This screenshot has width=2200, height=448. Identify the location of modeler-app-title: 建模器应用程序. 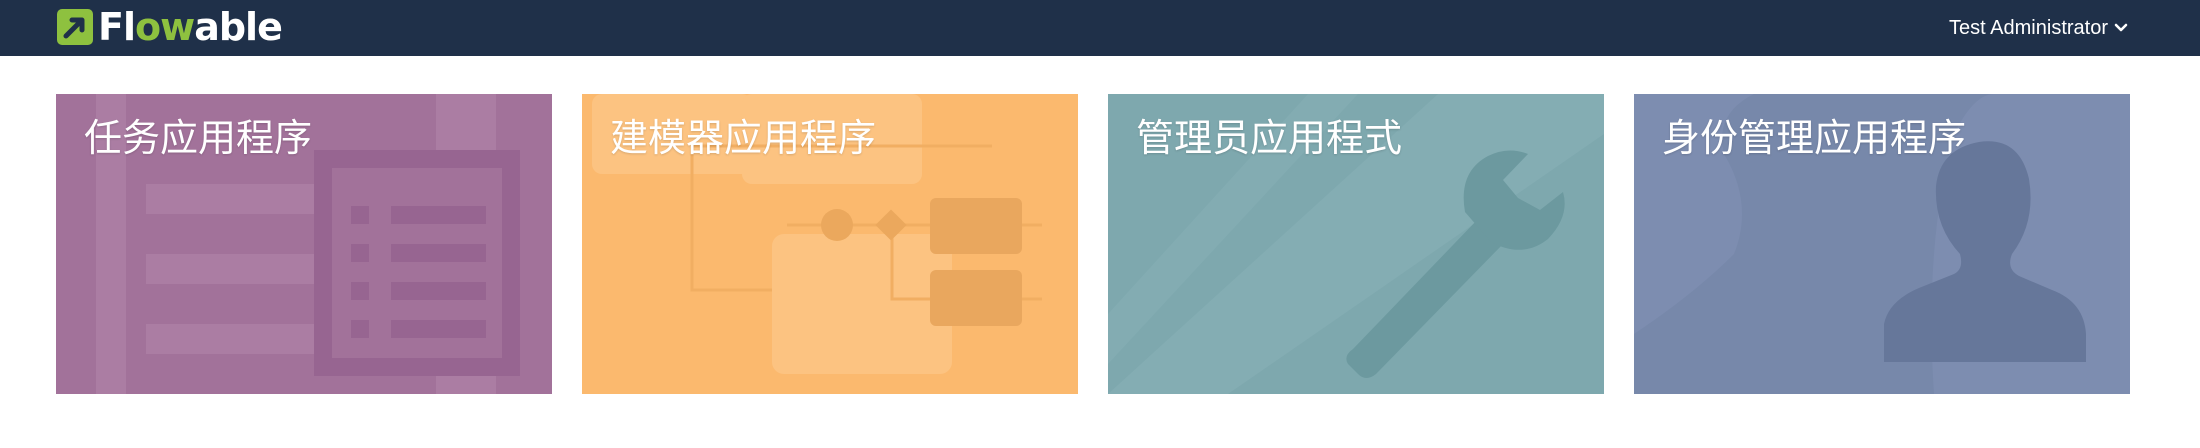
(743, 139).